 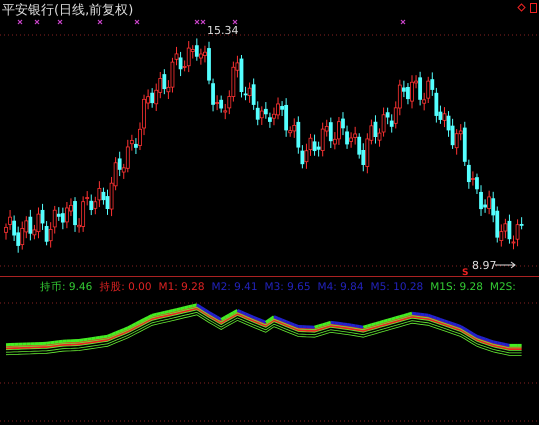 I want to click on indicator-value: M4: 9.84, so click(x=341, y=287).